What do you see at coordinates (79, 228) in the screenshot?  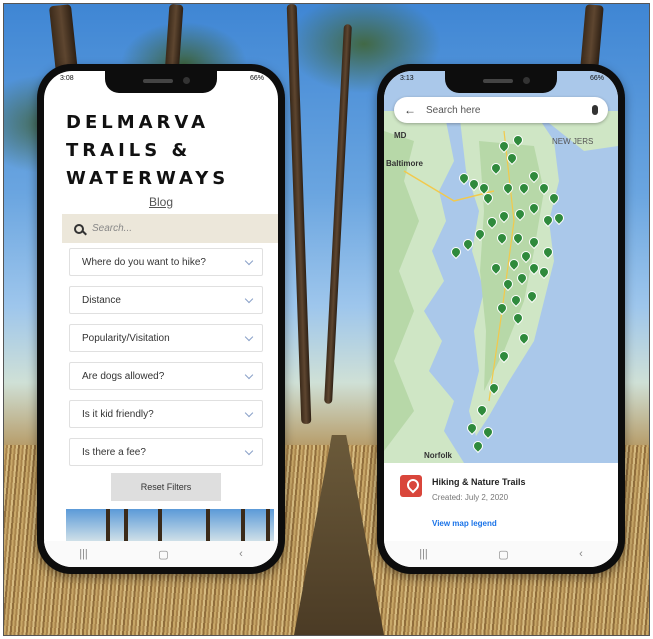 I see `search-icon` at bounding box center [79, 228].